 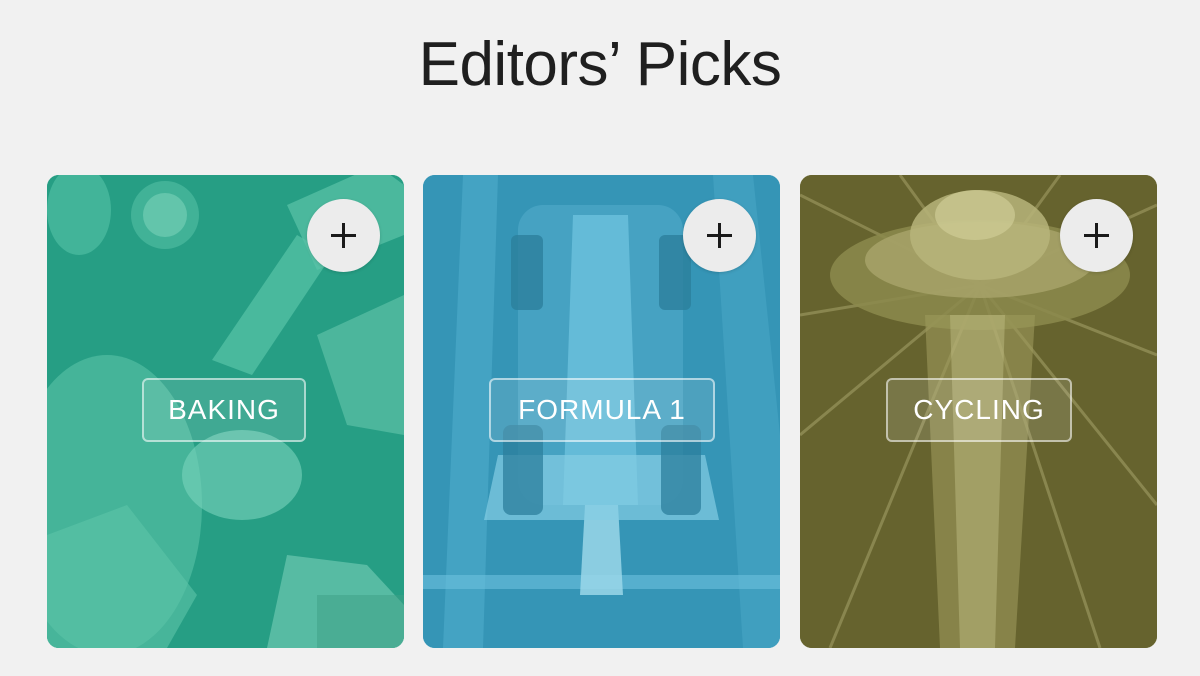 What do you see at coordinates (600, 64) in the screenshot?
I see `page-title: Editors’ Picks` at bounding box center [600, 64].